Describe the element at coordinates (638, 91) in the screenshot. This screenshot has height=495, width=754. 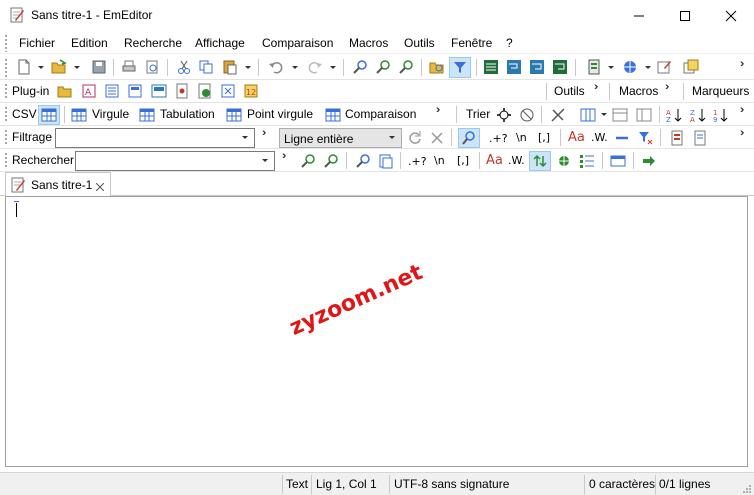
I see `macros-toolbar-label: Macros` at that location.